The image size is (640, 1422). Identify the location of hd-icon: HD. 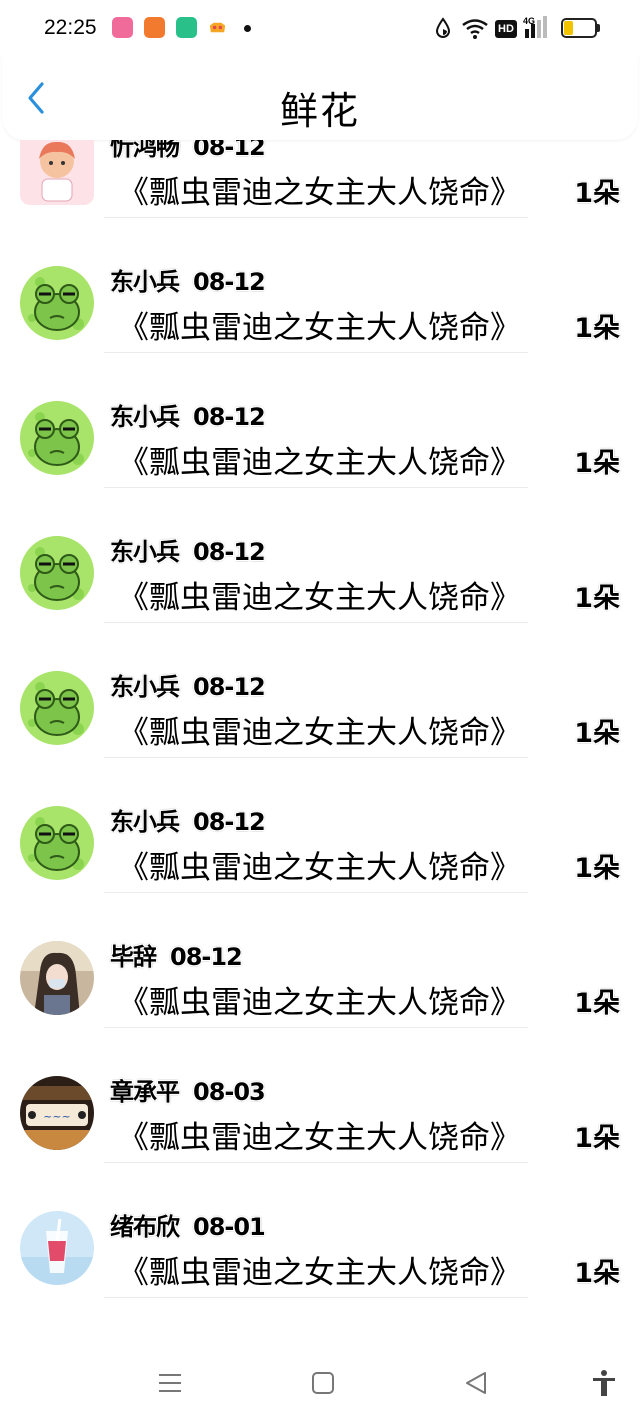
(506, 29).